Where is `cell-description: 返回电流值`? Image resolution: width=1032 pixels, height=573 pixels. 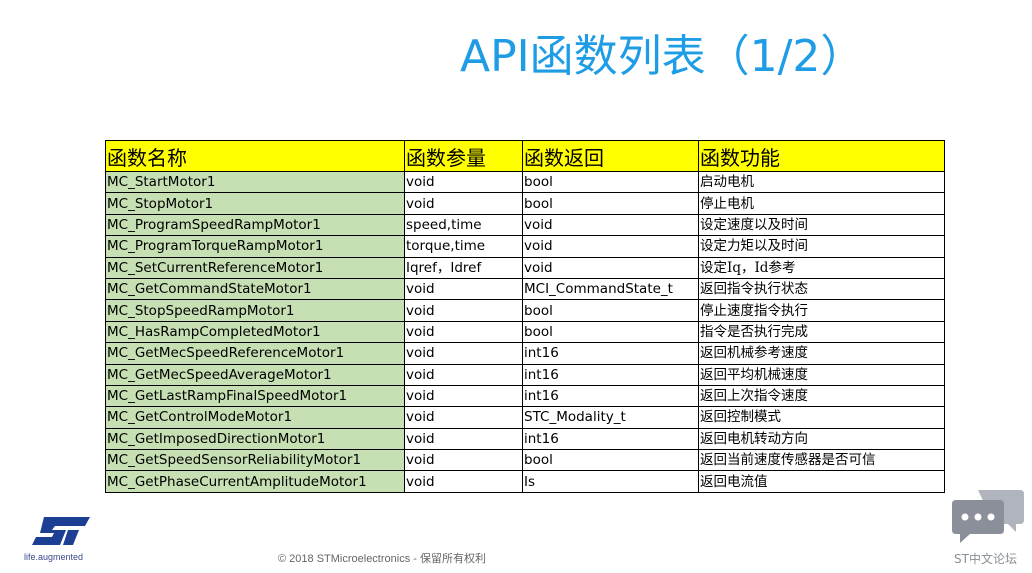
cell-description: 返回电流值 is located at coordinates (821, 481).